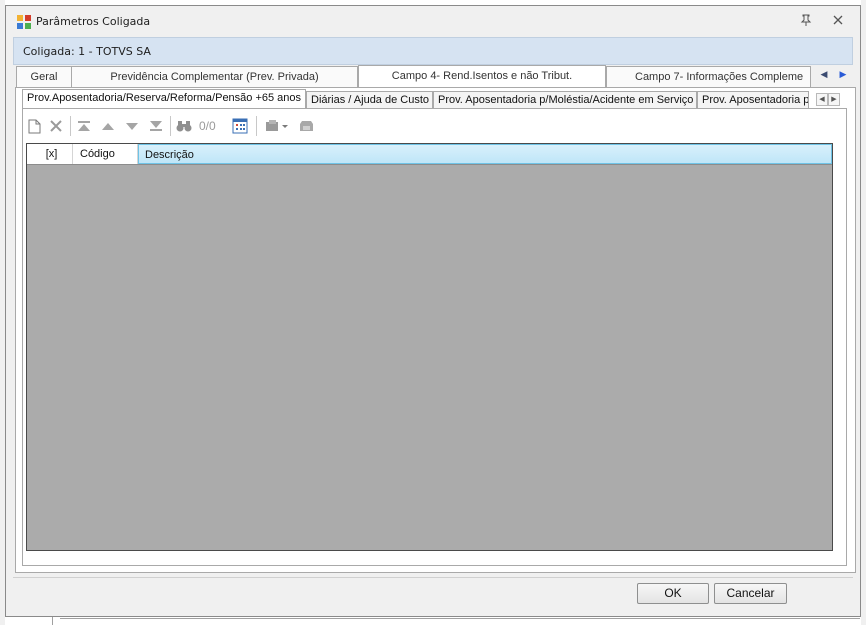  I want to click on find-binoculars-icon, so click(184, 126).